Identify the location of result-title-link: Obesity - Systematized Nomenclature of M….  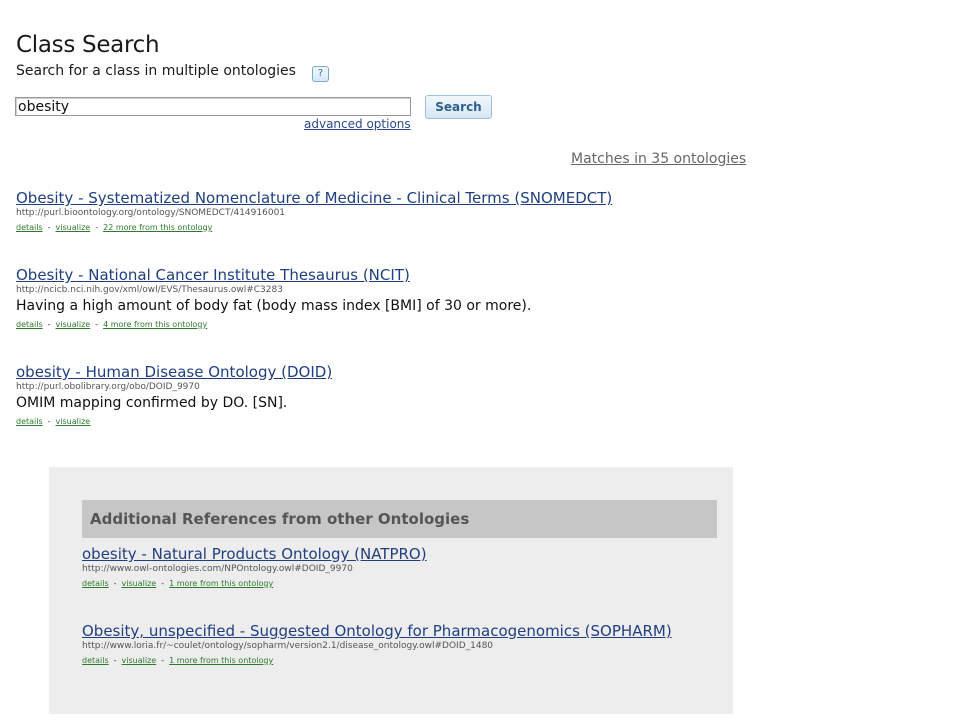
(314, 198).